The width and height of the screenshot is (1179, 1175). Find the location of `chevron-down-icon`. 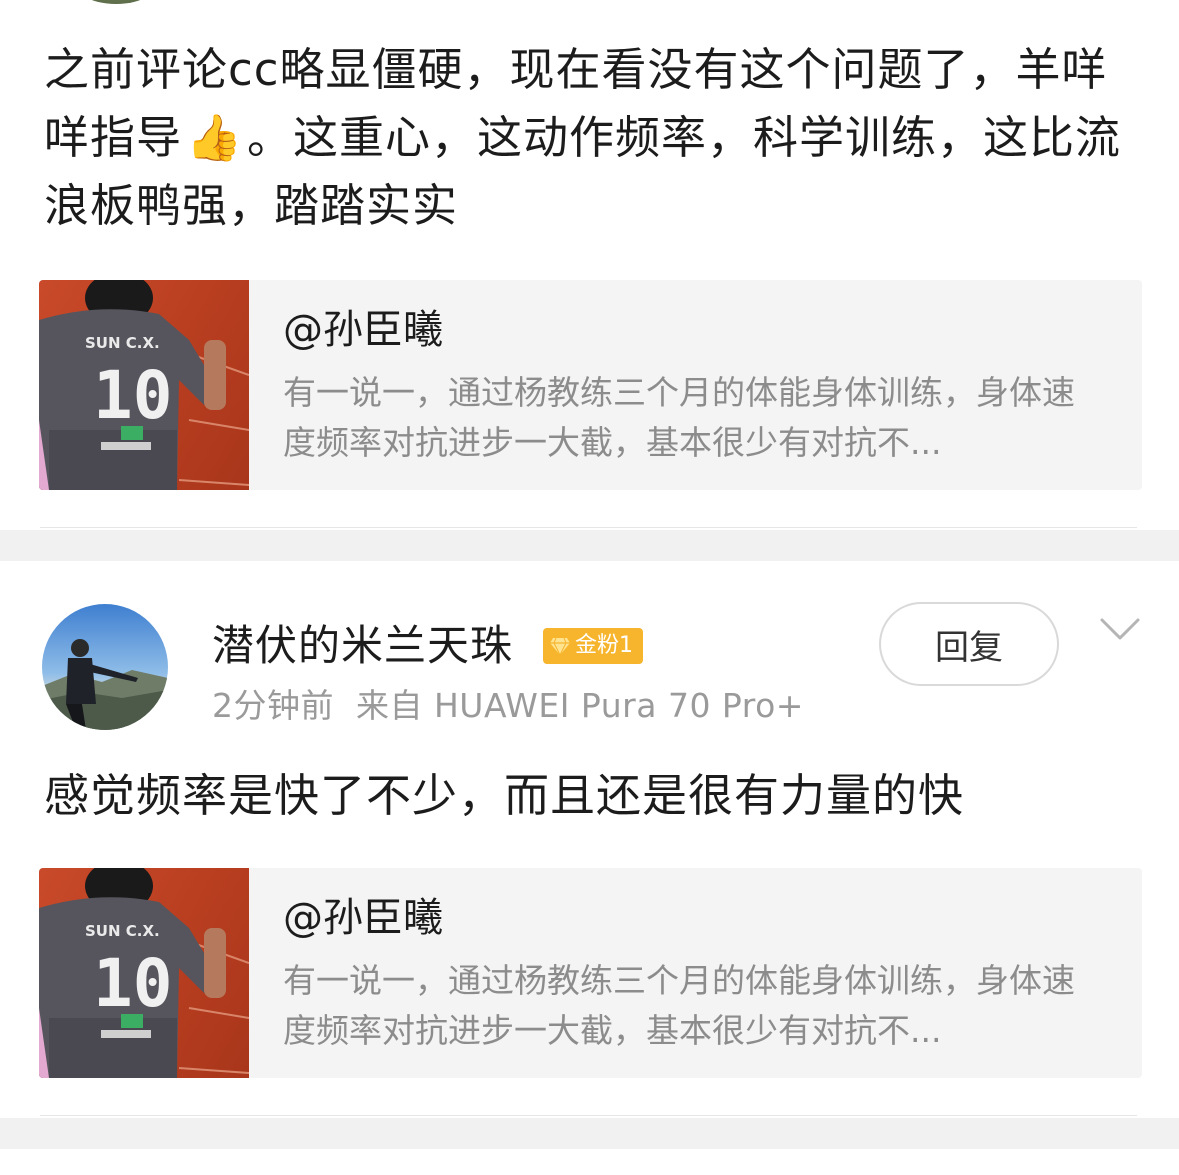

chevron-down-icon is located at coordinates (1120, 629).